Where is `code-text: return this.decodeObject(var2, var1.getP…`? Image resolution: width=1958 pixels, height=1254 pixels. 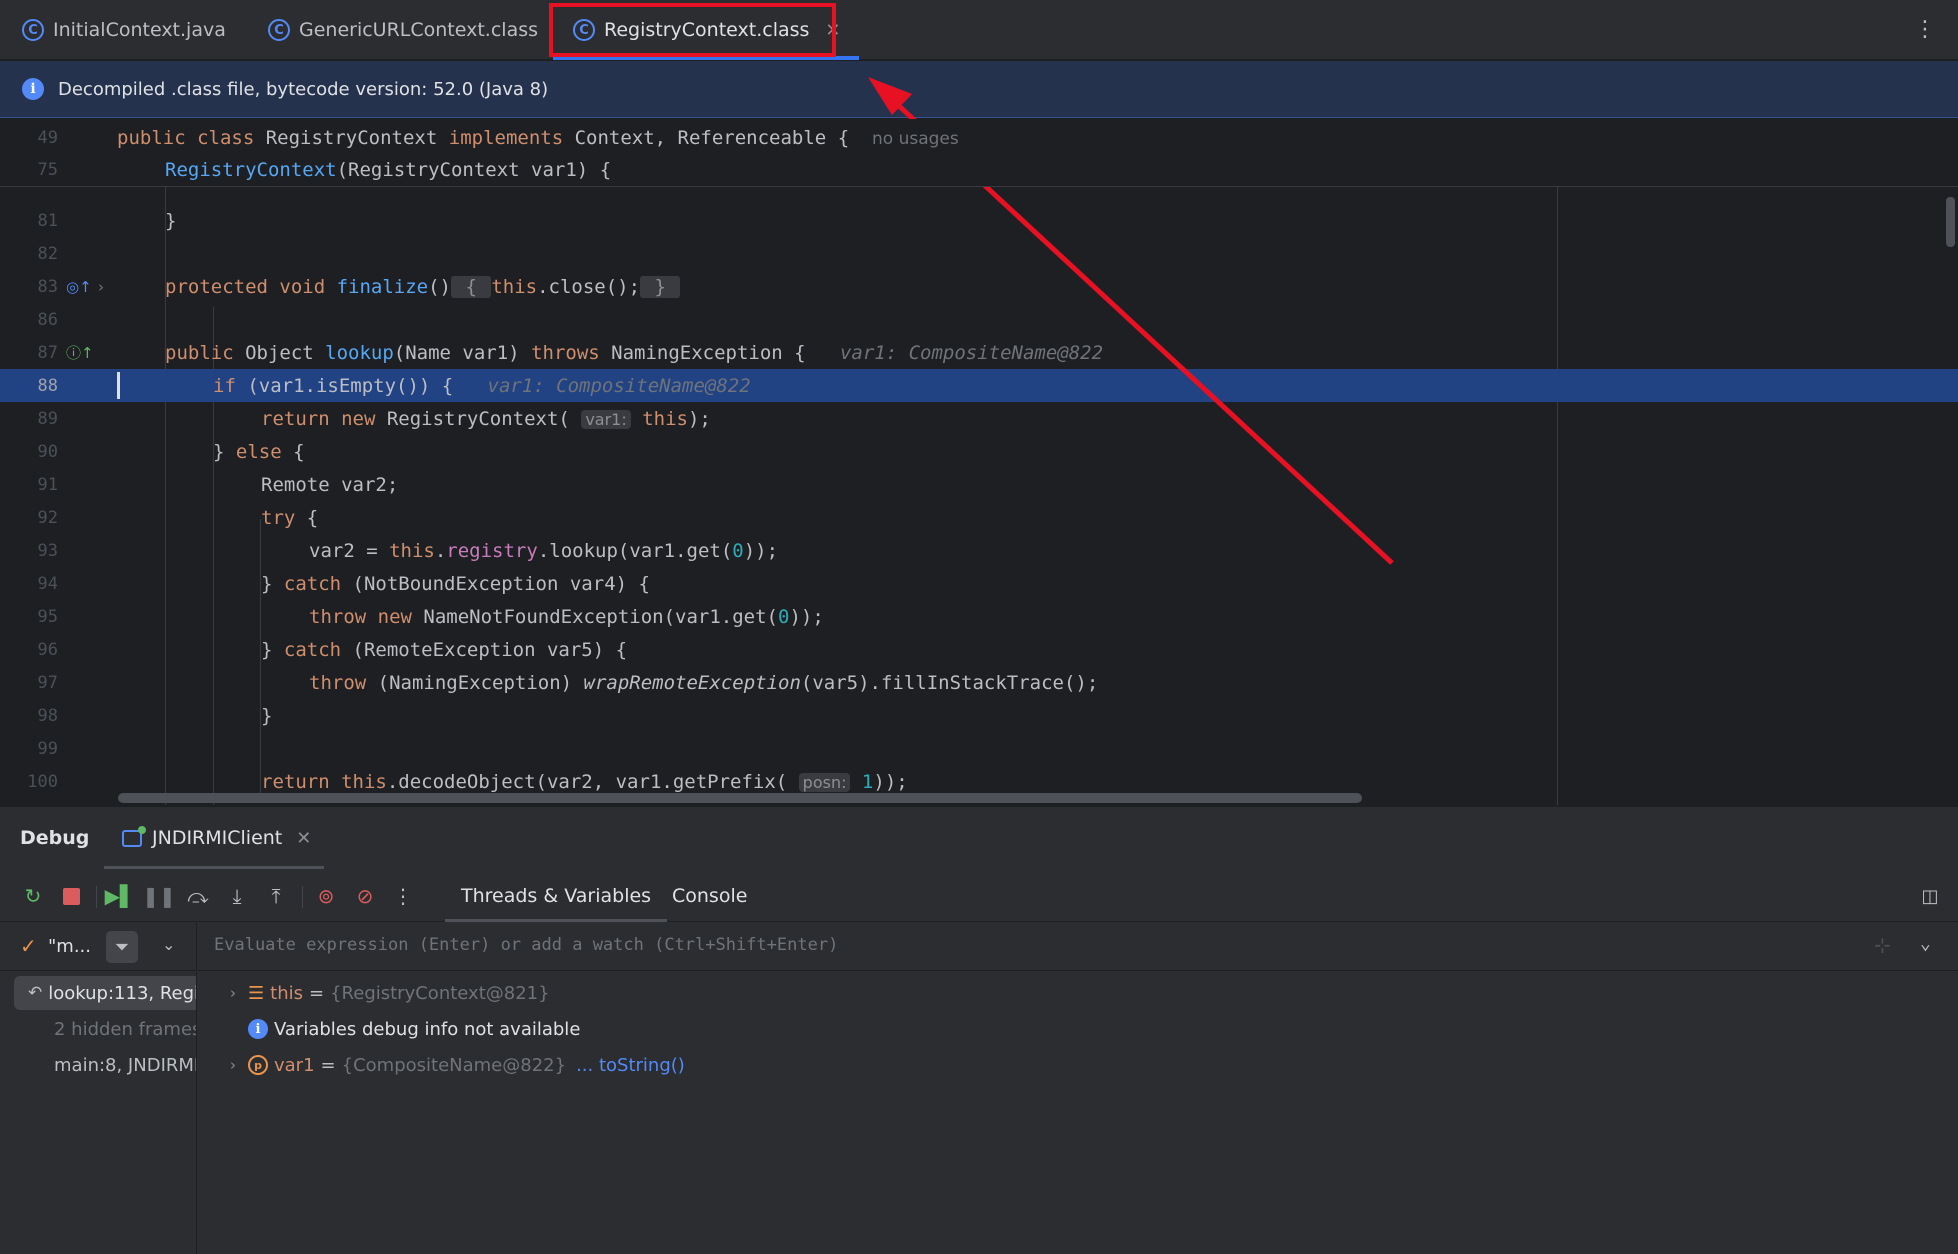 code-text: return this.decodeObject(var2, var1.getP… is located at coordinates (584, 781).